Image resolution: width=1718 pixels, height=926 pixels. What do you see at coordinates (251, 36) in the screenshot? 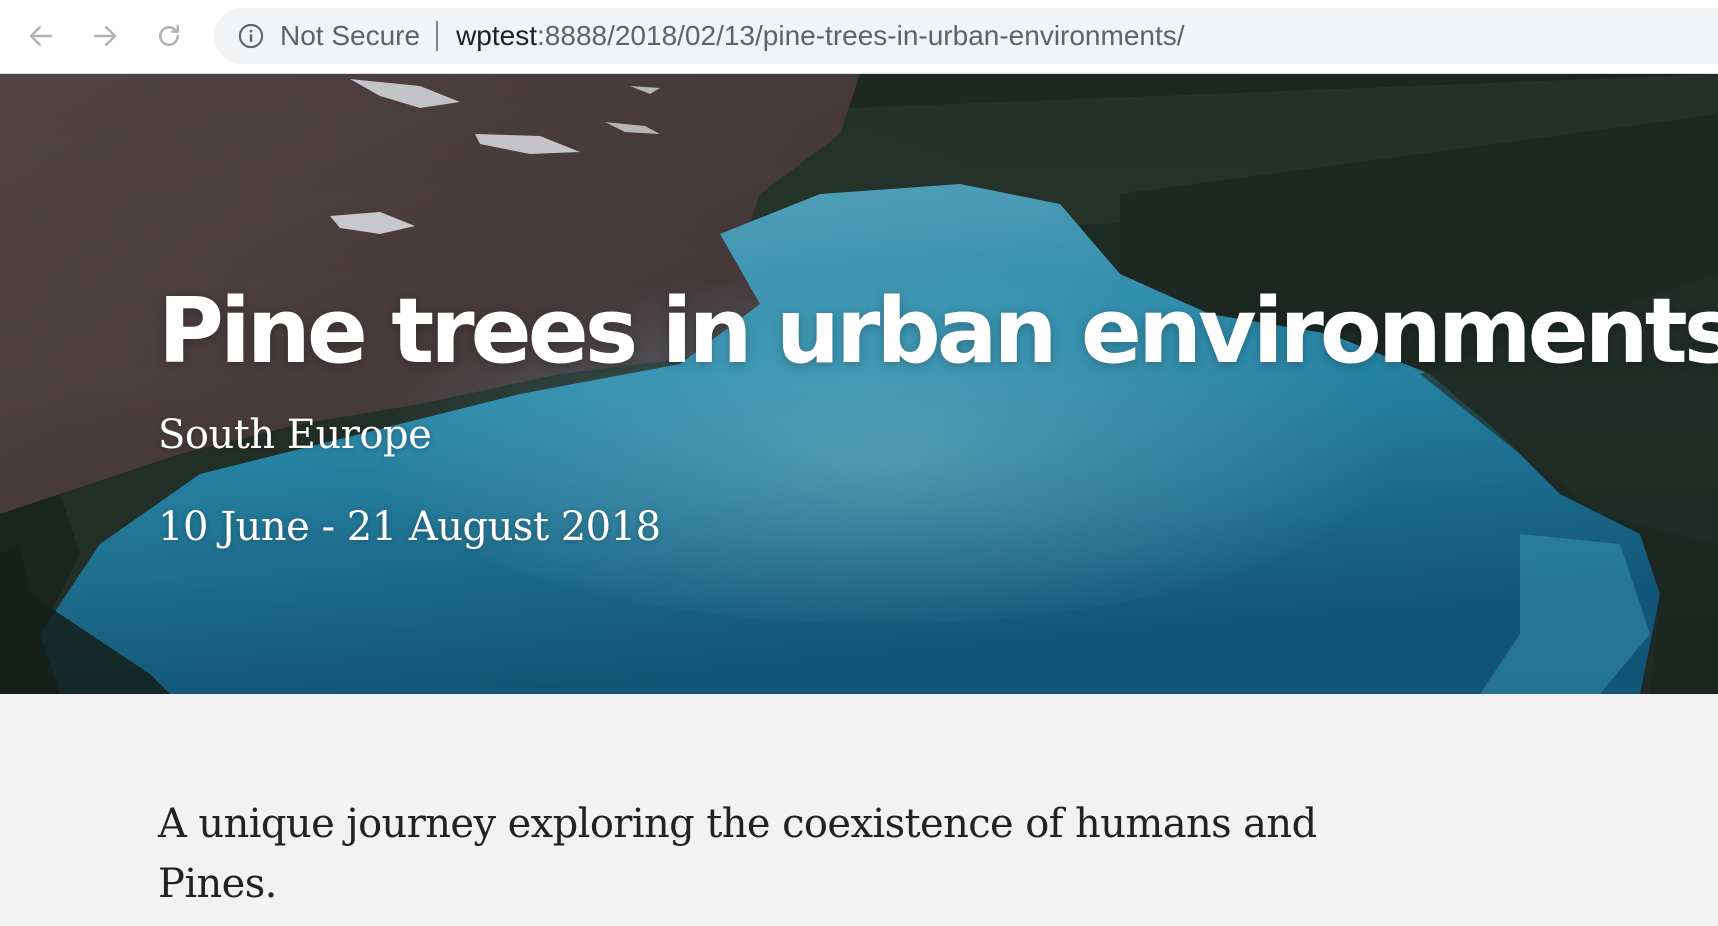
I see `info-icon` at bounding box center [251, 36].